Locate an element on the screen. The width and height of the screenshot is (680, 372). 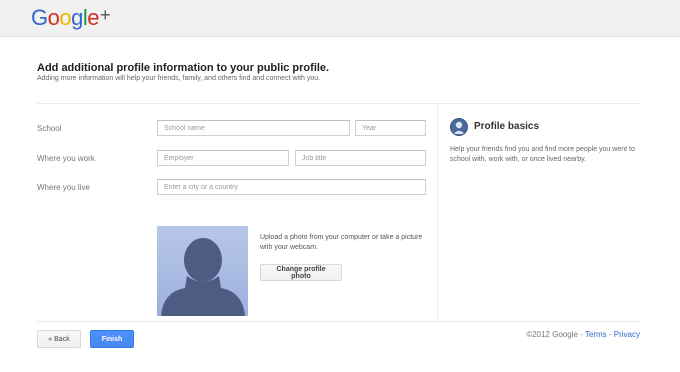
divider-bottom is located at coordinates (338, 321).